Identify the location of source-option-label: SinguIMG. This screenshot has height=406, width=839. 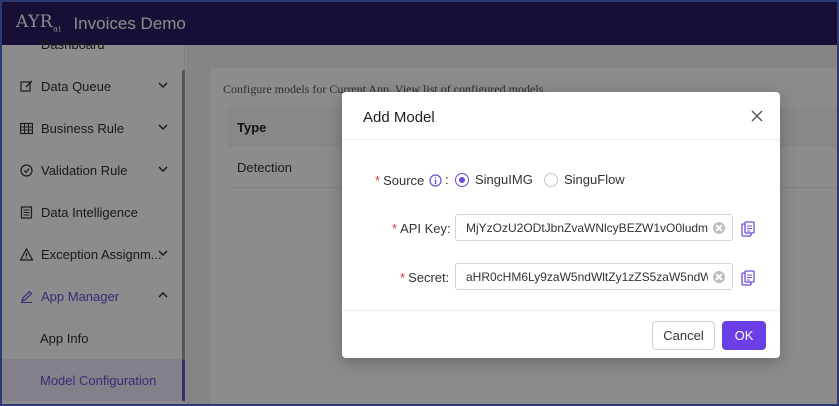
(504, 179).